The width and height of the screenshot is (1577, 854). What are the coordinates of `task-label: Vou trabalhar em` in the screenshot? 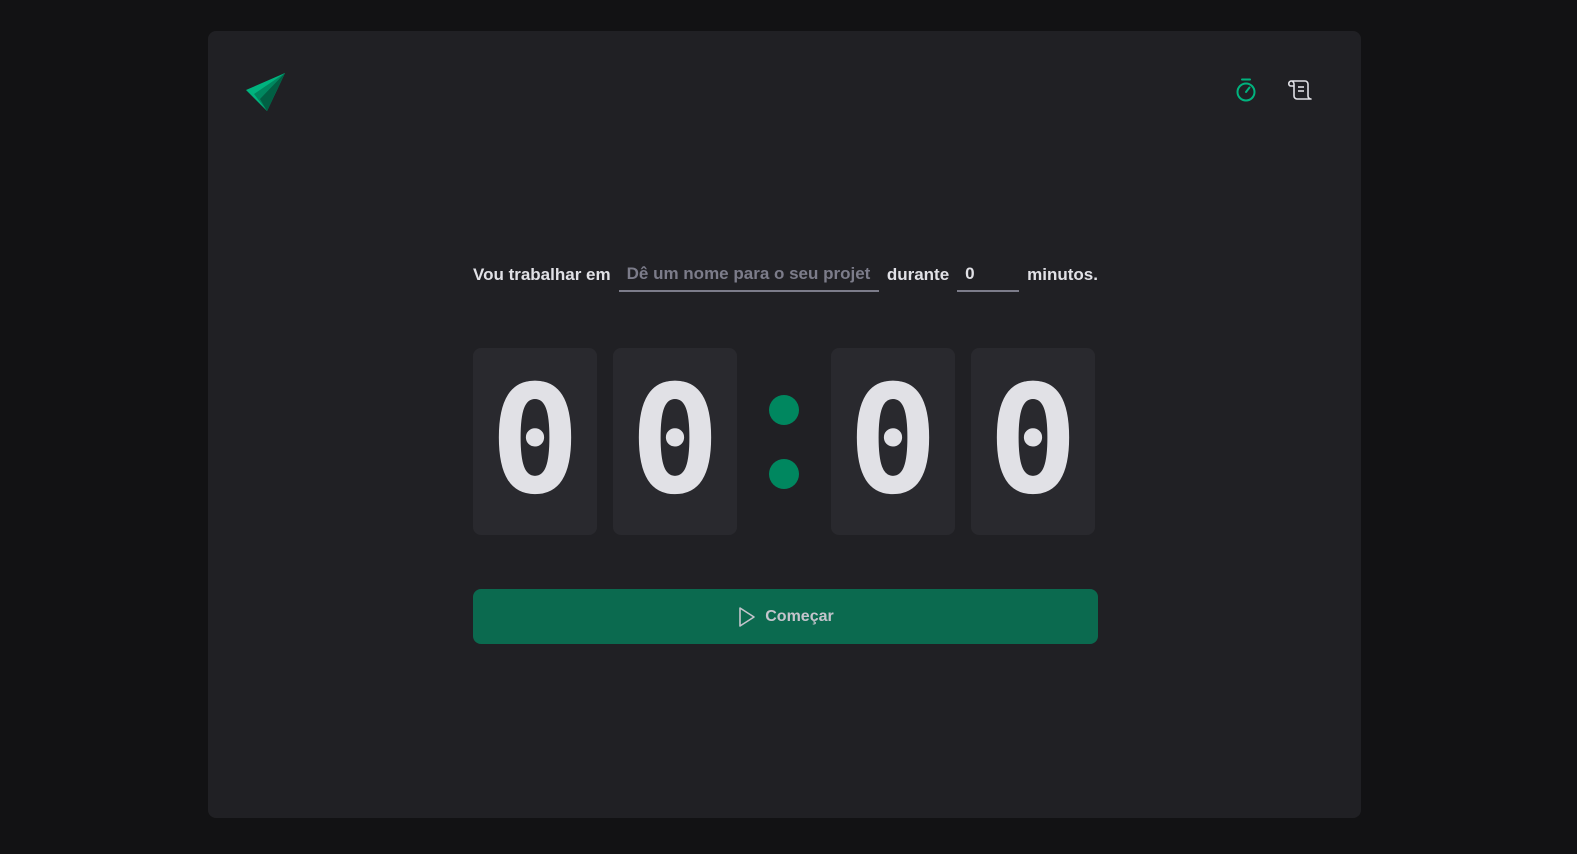 It's located at (542, 274).